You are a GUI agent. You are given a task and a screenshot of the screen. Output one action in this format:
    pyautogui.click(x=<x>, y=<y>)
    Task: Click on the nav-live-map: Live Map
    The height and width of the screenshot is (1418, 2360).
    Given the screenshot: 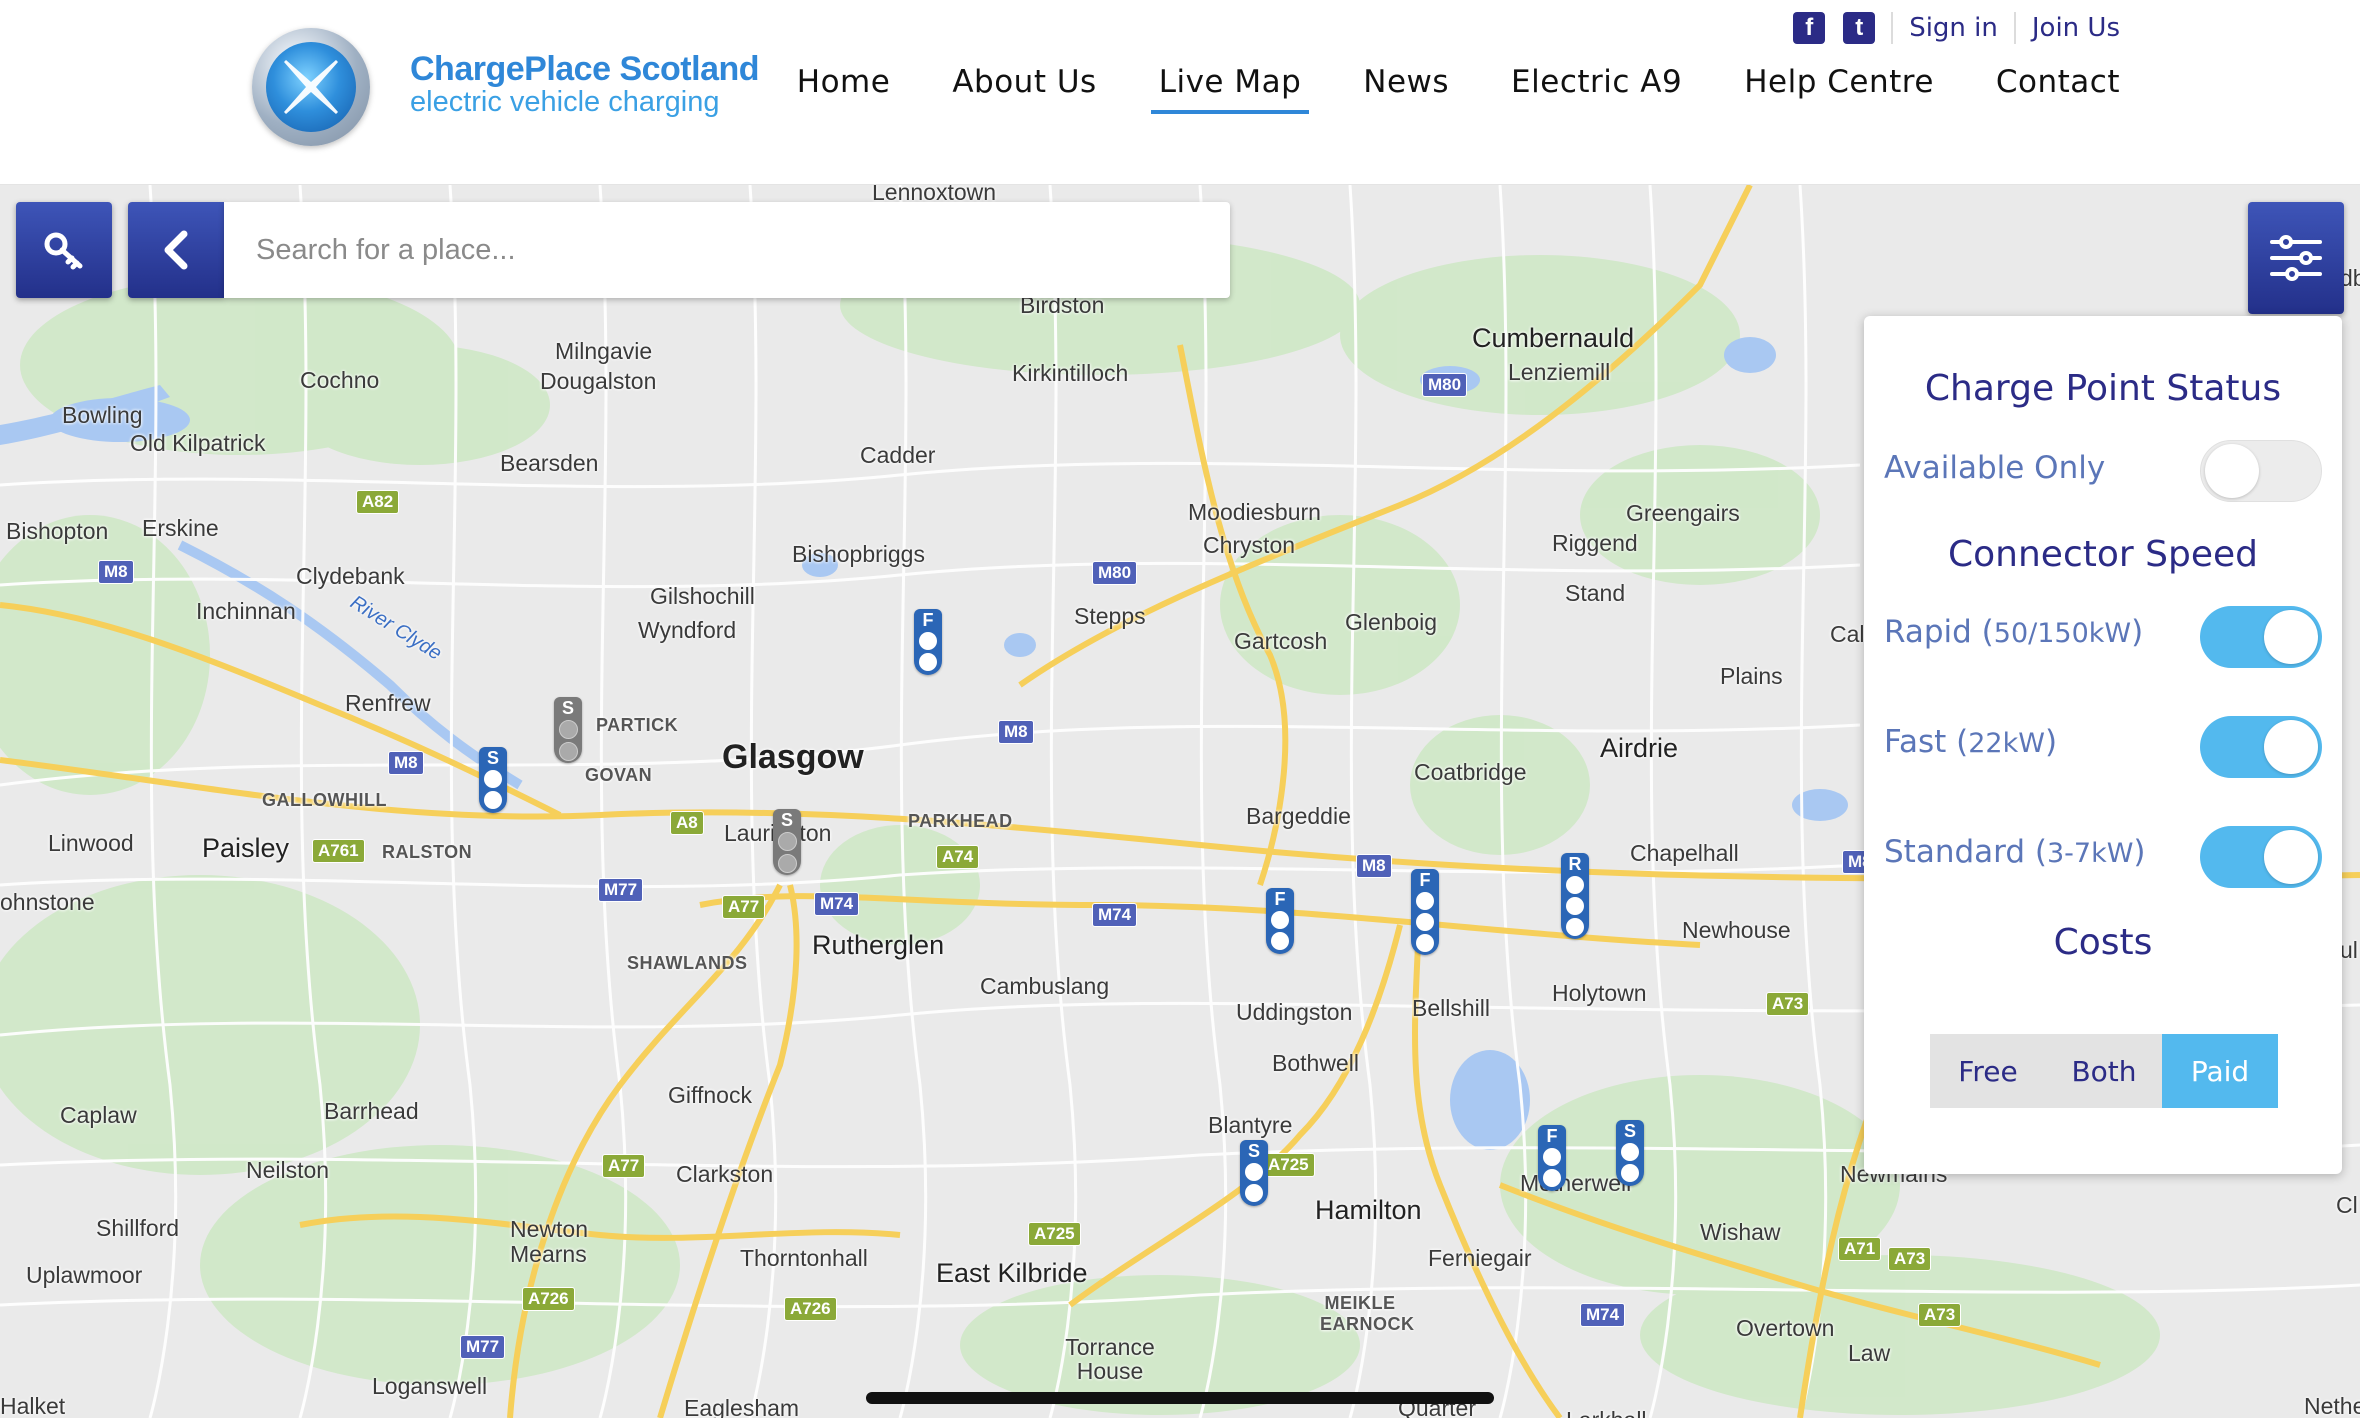 What is the action you would take?
    pyautogui.click(x=1229, y=89)
    